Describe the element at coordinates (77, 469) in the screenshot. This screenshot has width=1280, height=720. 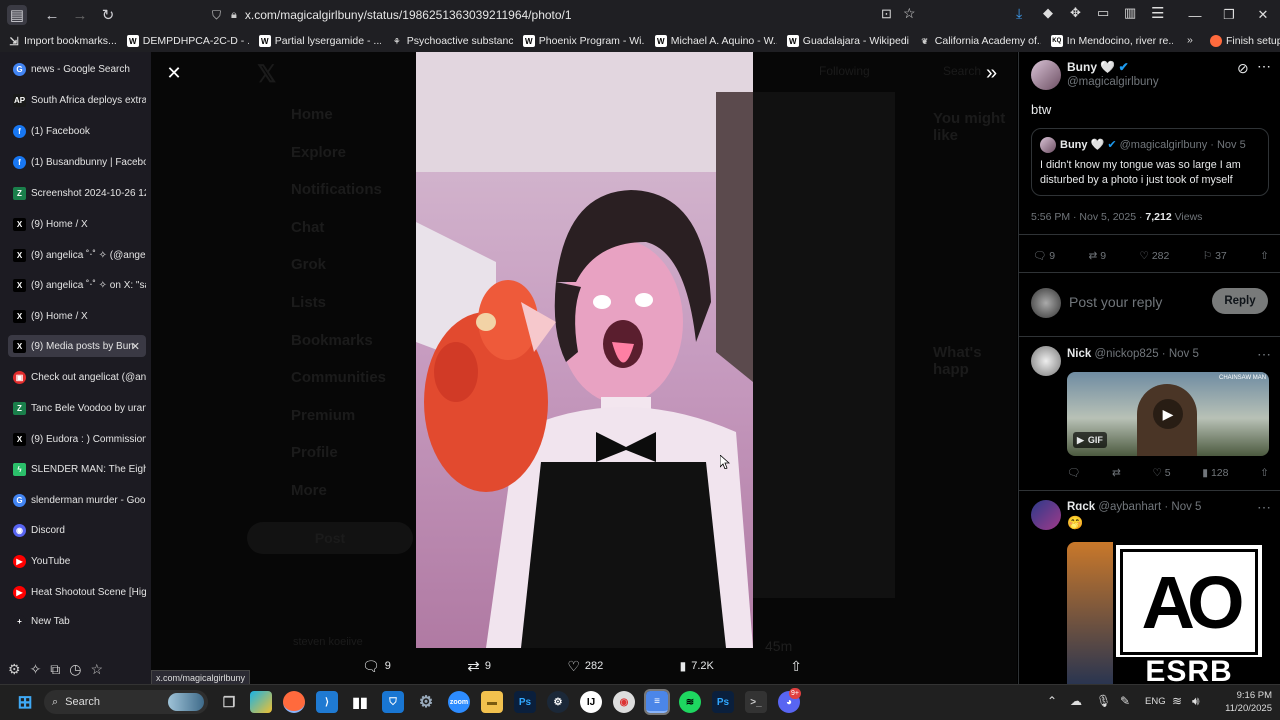
I see `sidebar-tab: ϟ SLENDER MAN: The Eight` at that location.